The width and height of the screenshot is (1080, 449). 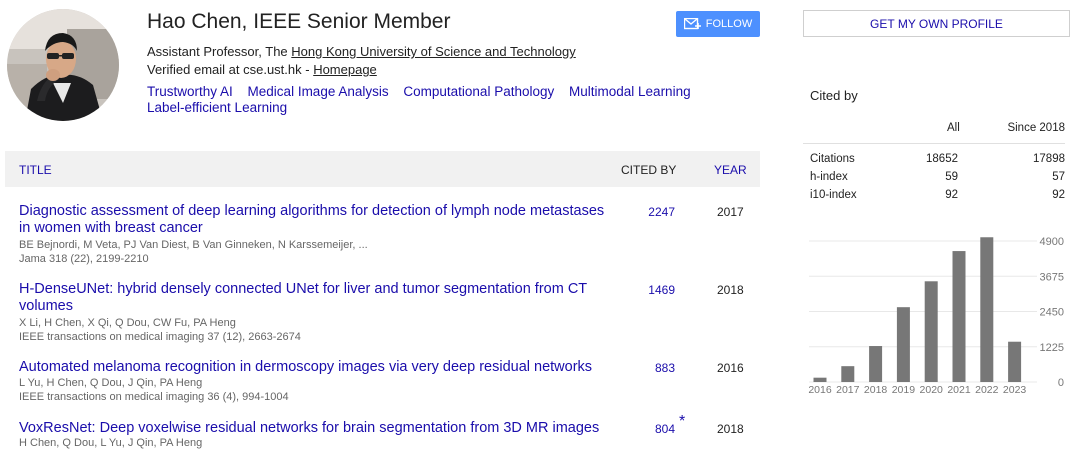 I want to click on cited-by-link: 2247, so click(x=660, y=212).